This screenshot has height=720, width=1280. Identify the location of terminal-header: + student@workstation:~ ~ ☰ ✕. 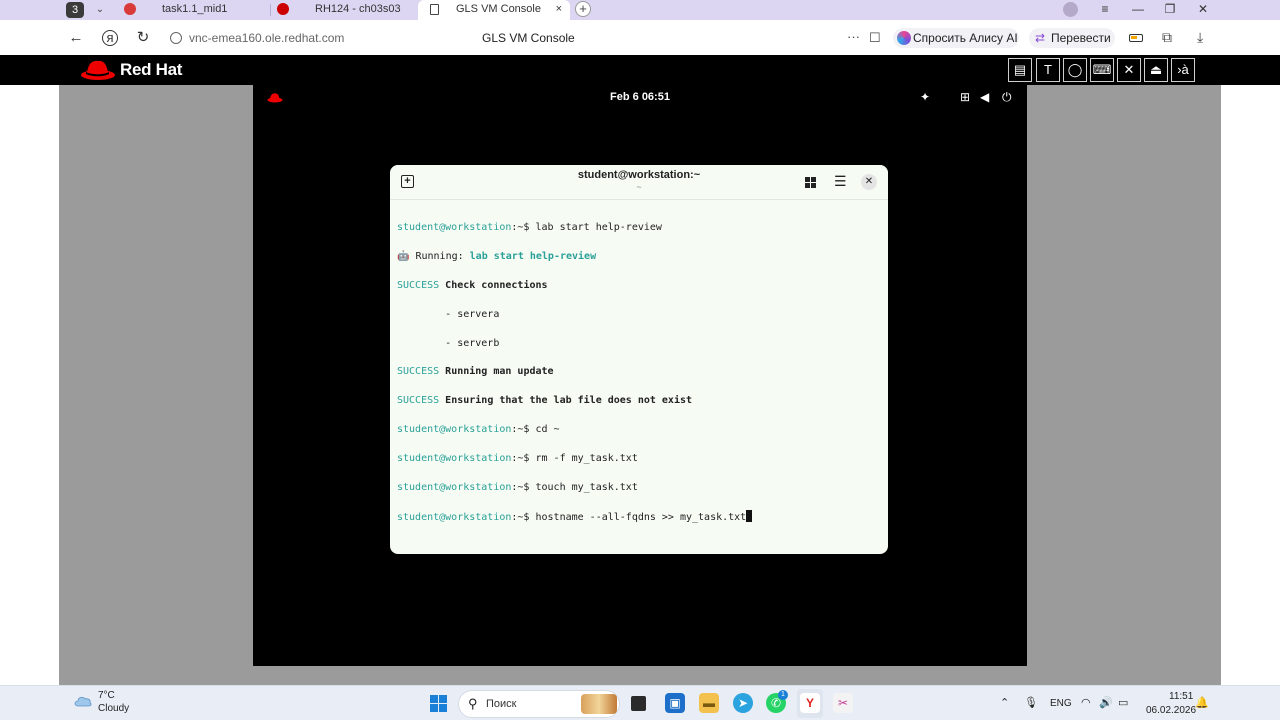
(639, 182).